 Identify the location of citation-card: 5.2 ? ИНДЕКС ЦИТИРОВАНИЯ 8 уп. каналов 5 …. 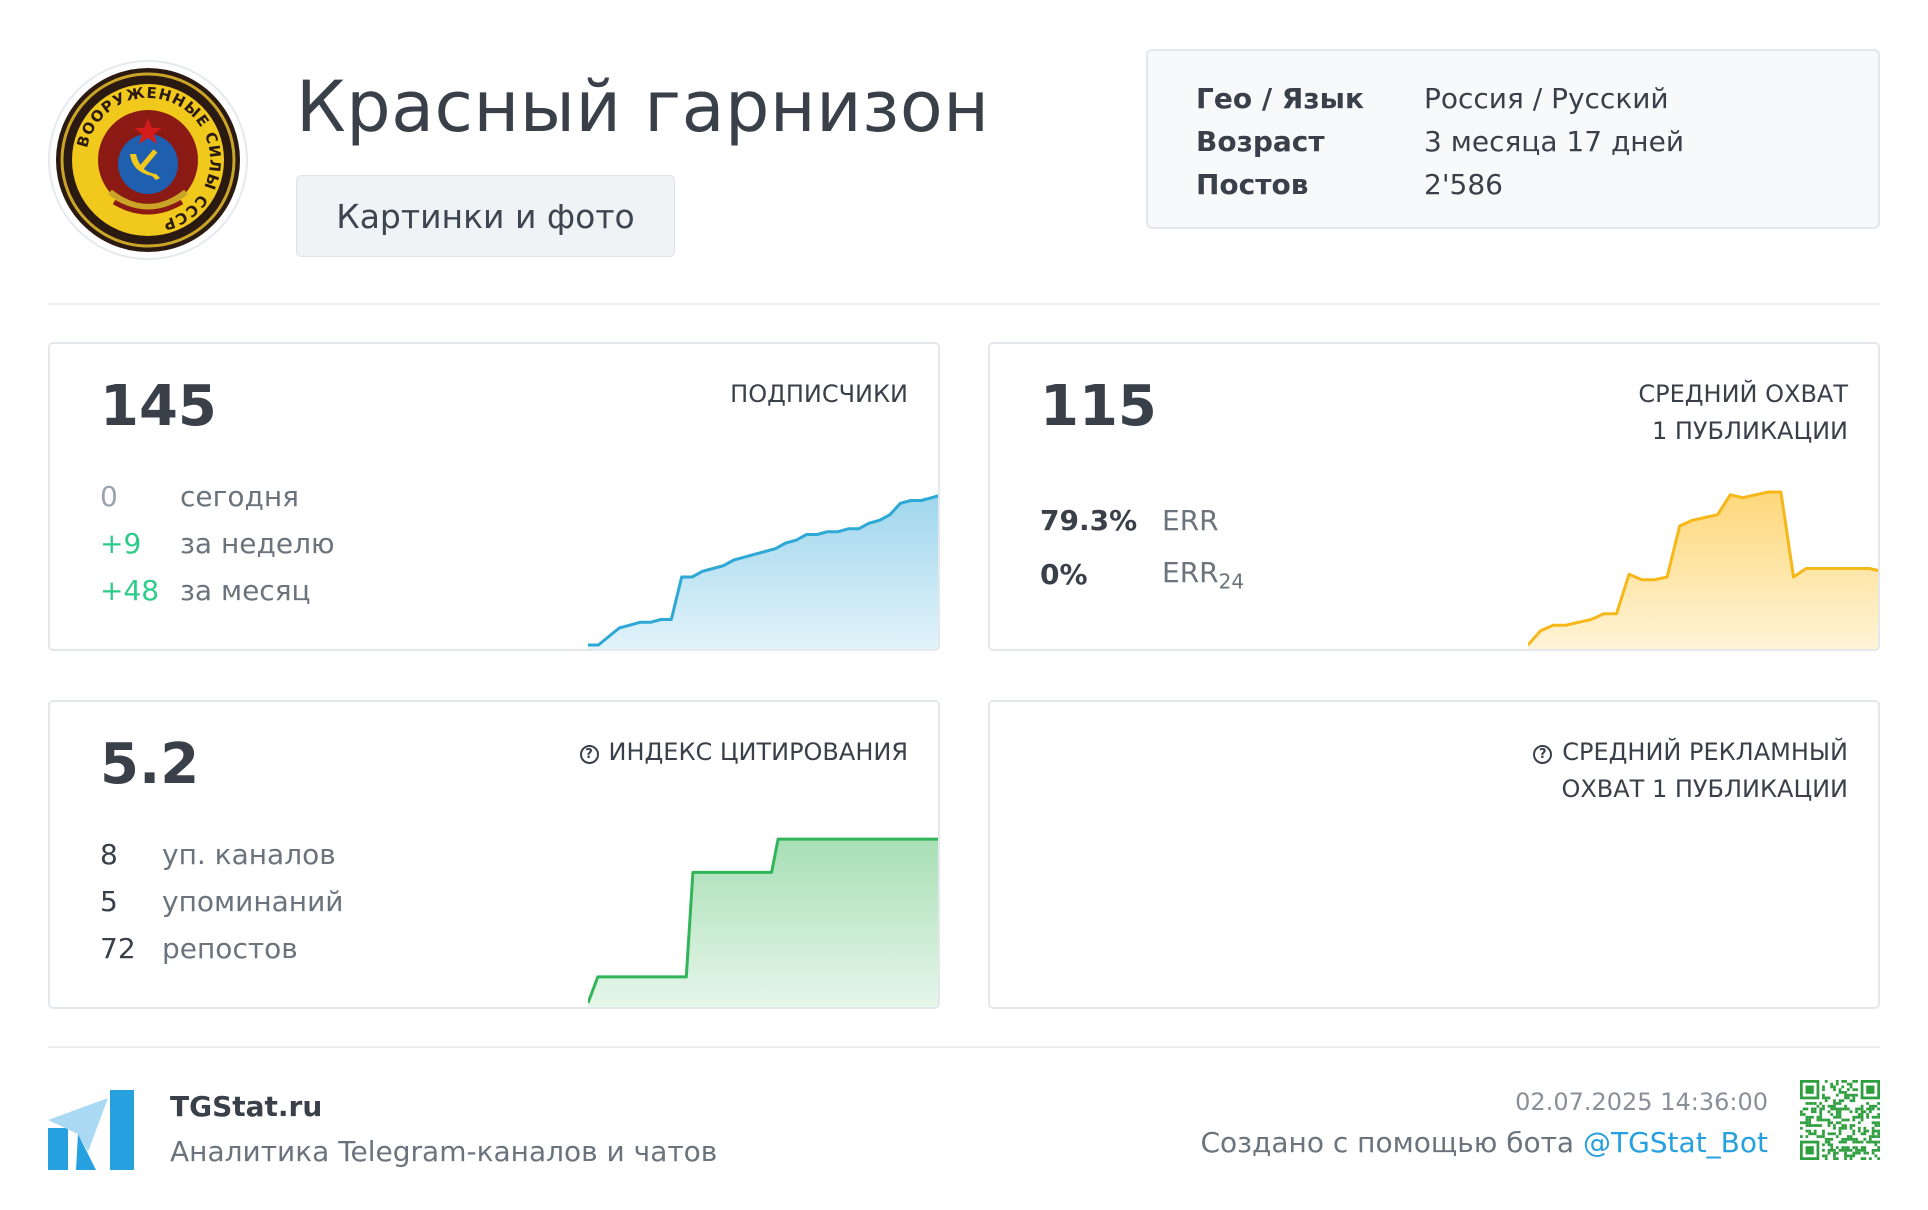
(494, 854).